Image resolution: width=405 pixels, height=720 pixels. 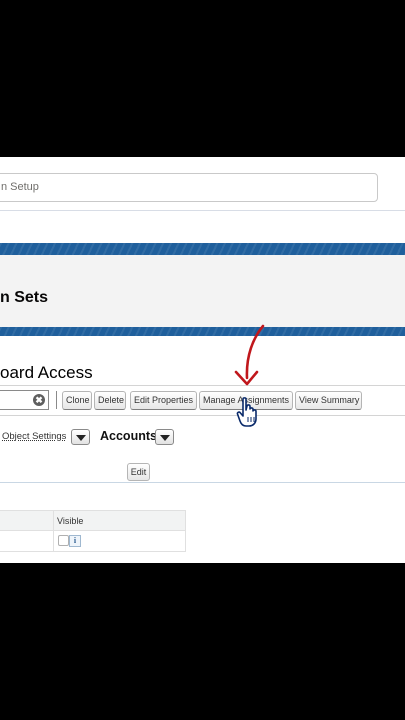 I want to click on setup-header: n Setup, so click(x=202, y=184).